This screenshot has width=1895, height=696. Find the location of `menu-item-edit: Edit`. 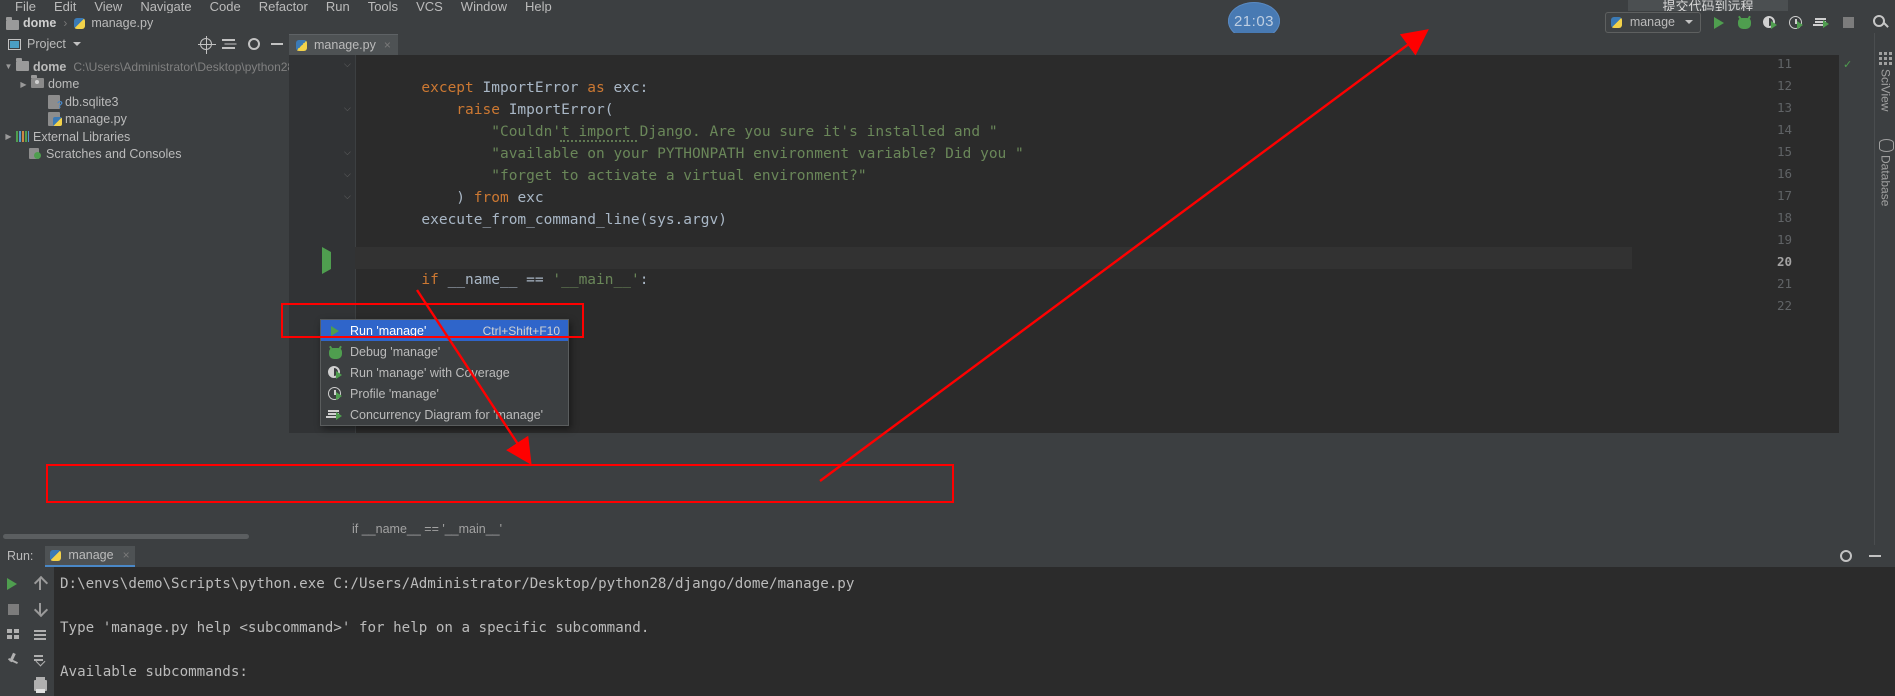

menu-item-edit: Edit is located at coordinates (65, 6).